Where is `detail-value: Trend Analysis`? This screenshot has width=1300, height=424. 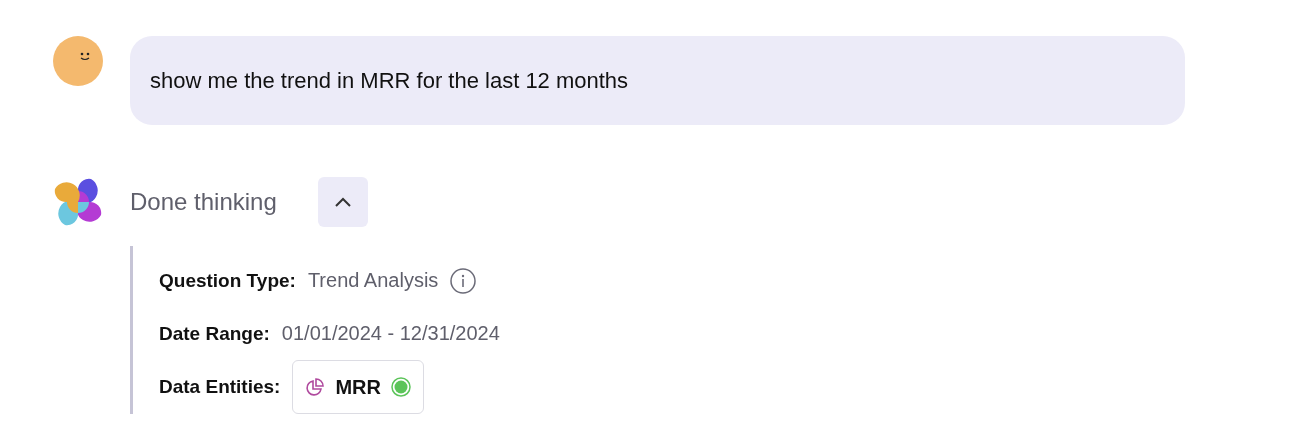
detail-value: Trend Analysis is located at coordinates (373, 280).